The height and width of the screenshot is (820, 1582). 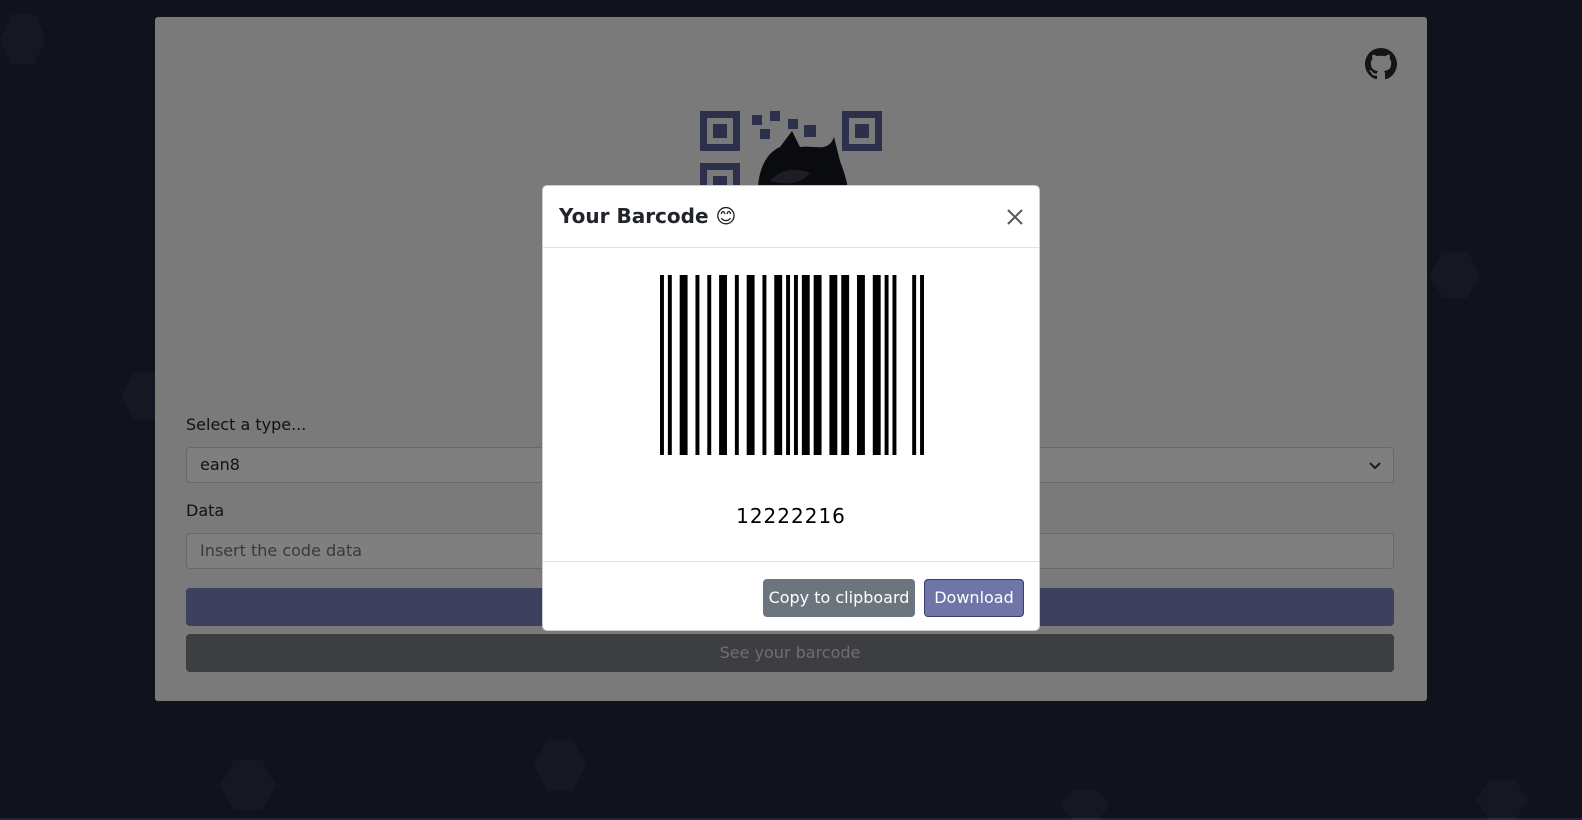 What do you see at coordinates (792, 365) in the screenshot?
I see `barcode-image` at bounding box center [792, 365].